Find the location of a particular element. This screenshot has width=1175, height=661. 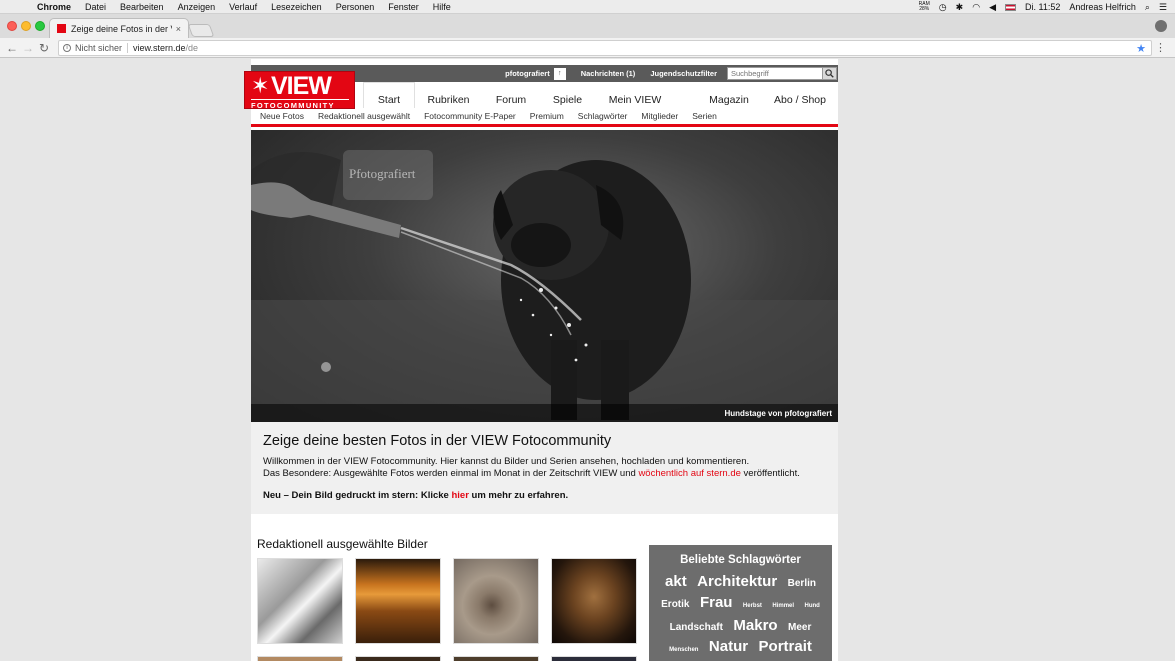

chrome-menu-icon: ⋮ is located at coordinates (1160, 47).